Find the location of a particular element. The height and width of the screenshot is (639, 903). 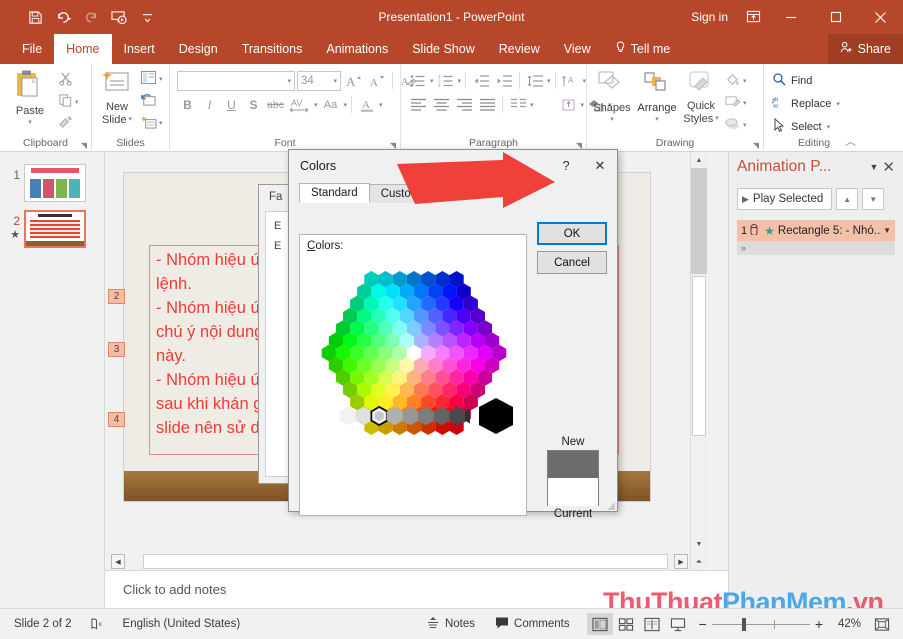

layout-button: ▾ is located at coordinates (151, 78).